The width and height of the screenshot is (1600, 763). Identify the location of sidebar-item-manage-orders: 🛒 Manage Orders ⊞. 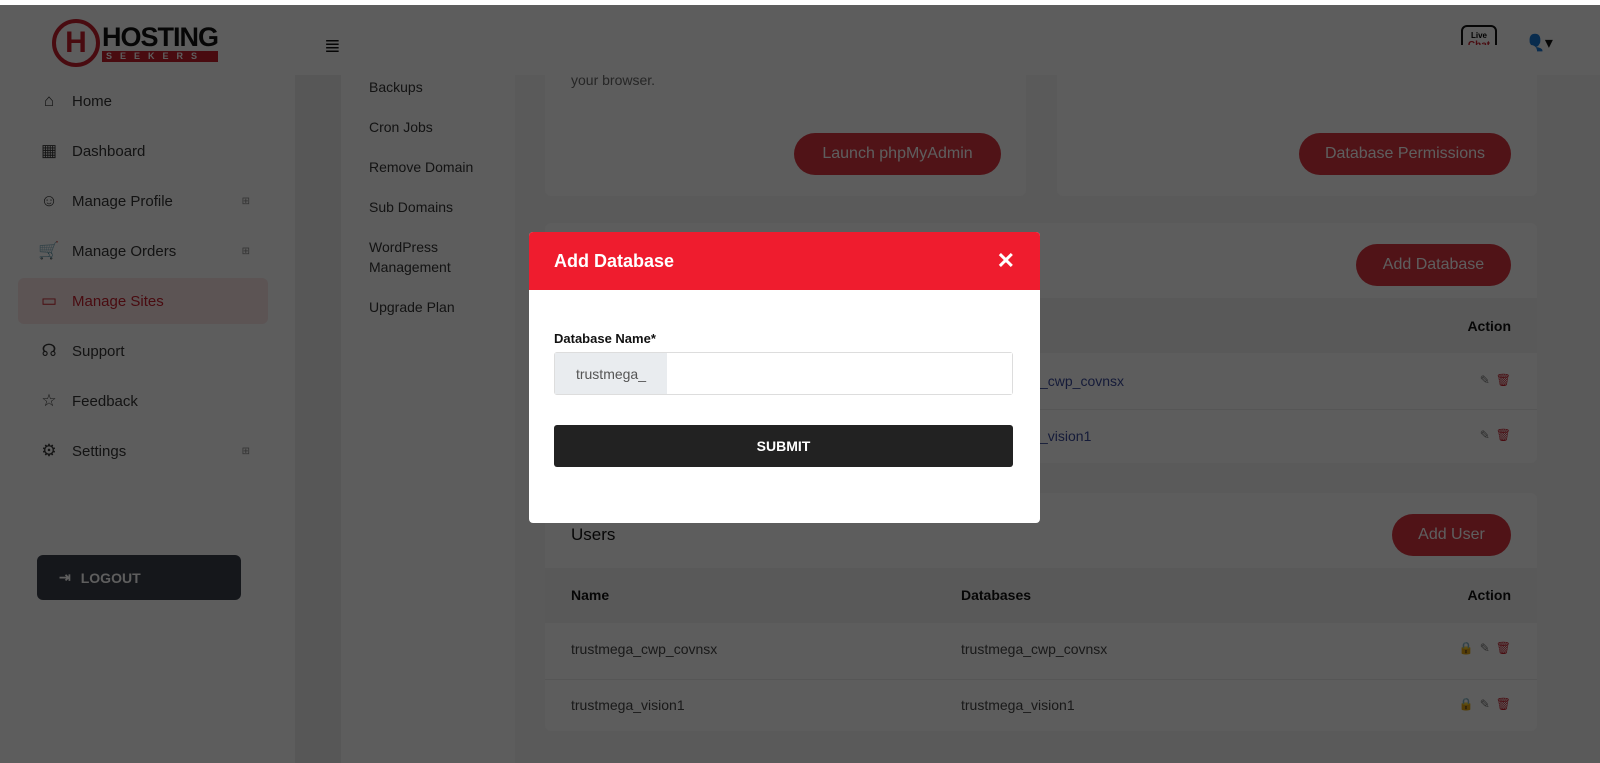
(143, 251).